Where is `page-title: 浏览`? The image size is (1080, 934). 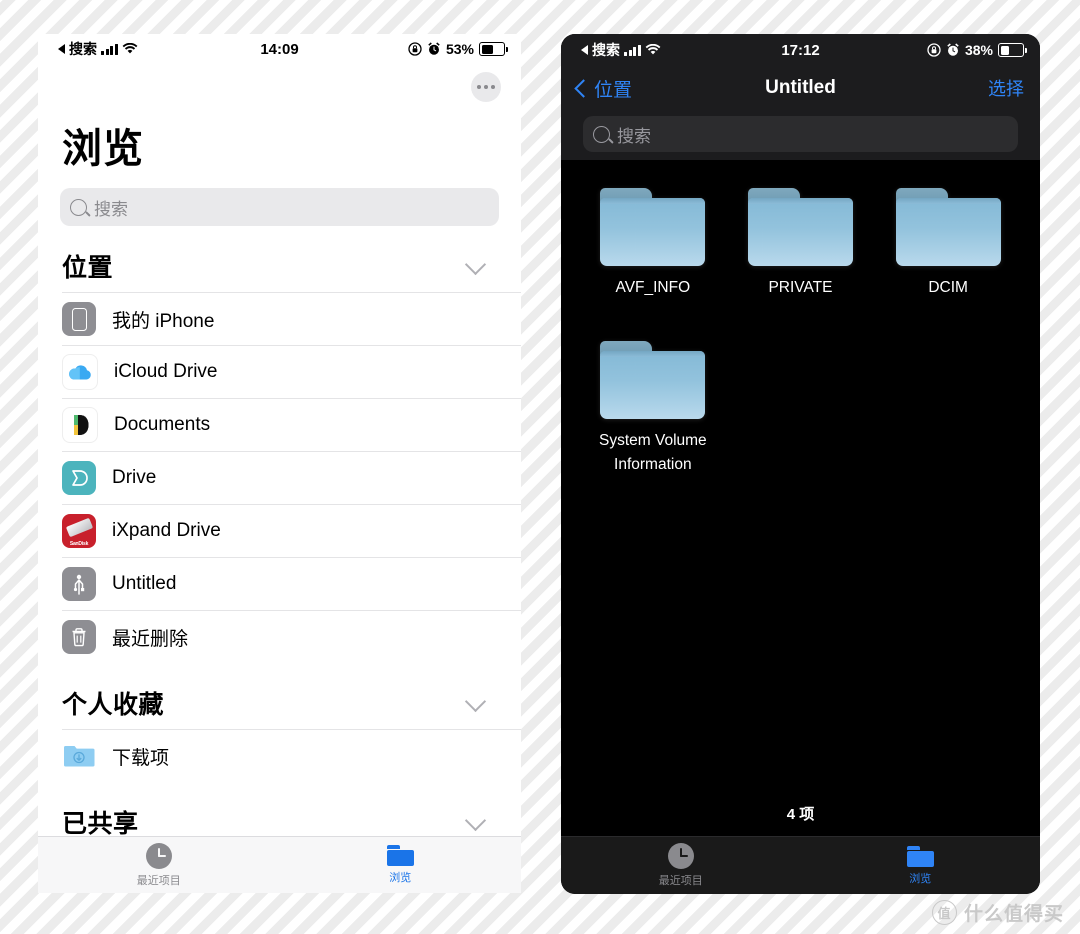
page-title: 浏览 is located at coordinates (103, 149).